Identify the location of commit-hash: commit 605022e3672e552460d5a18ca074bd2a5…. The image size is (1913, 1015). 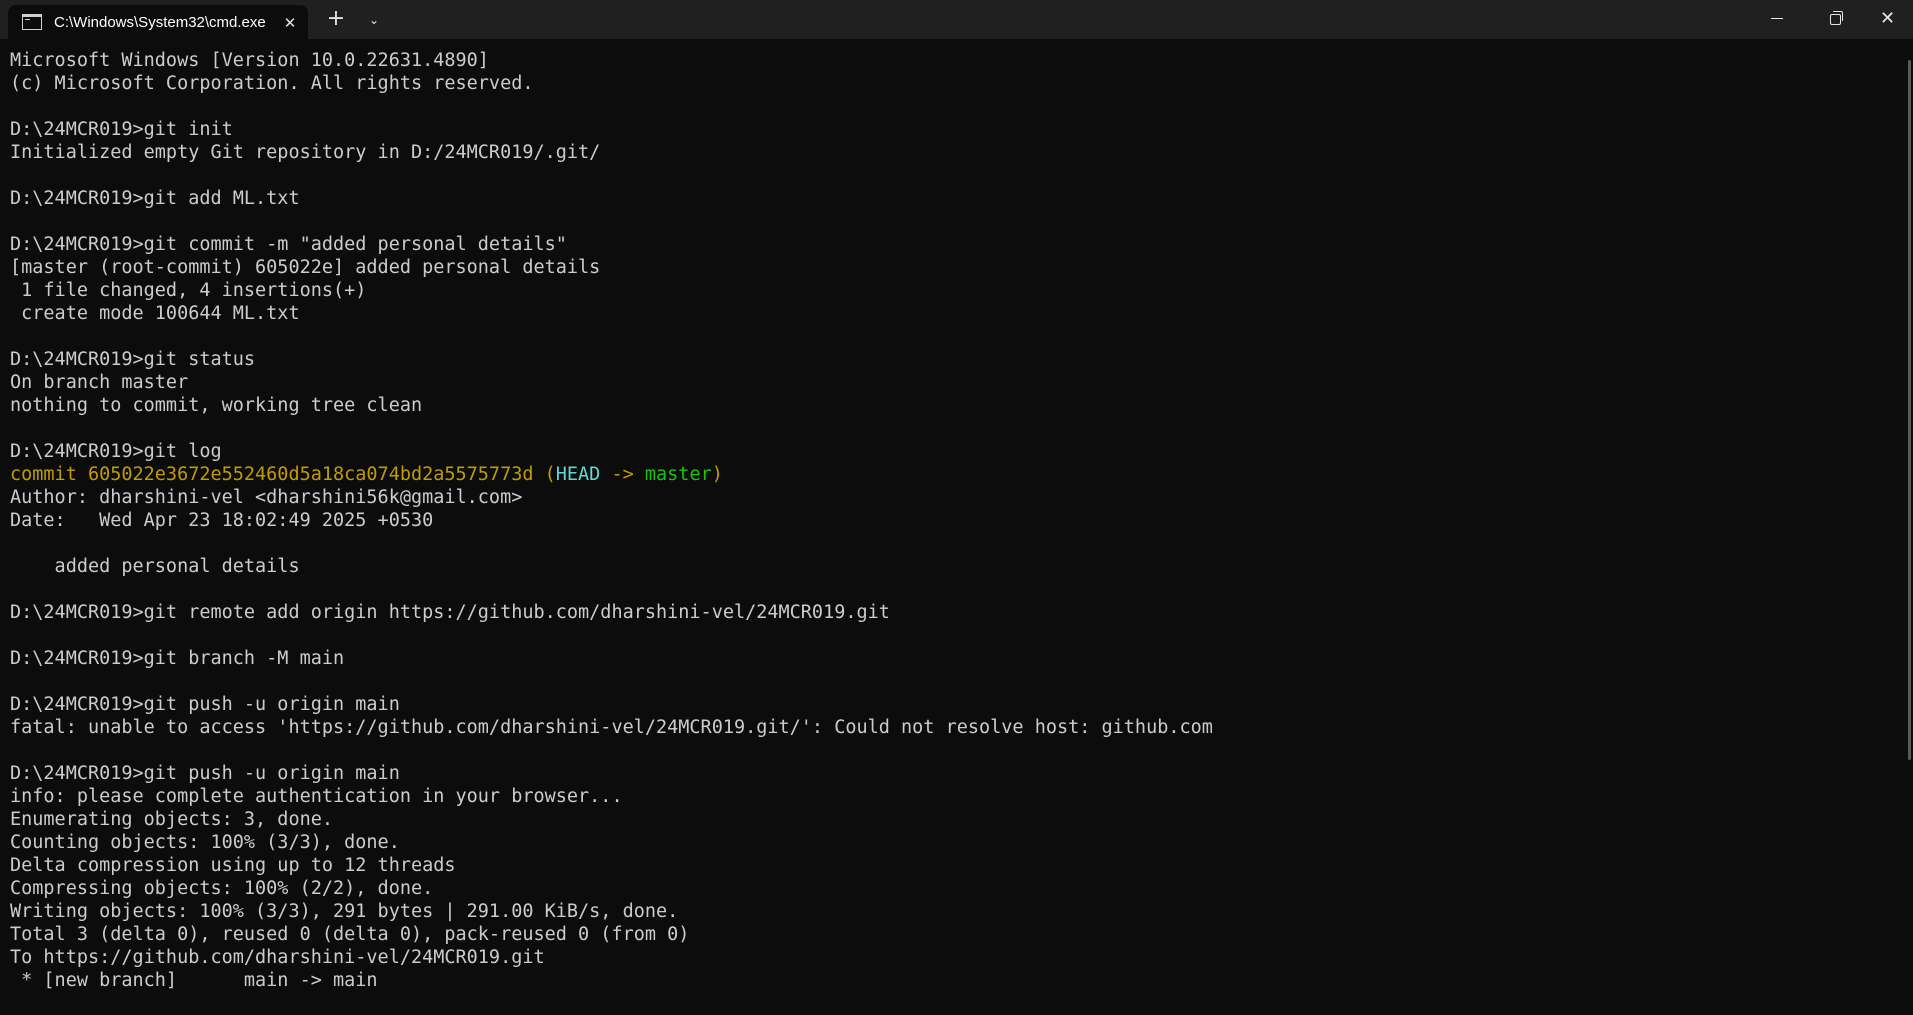
(283, 474).